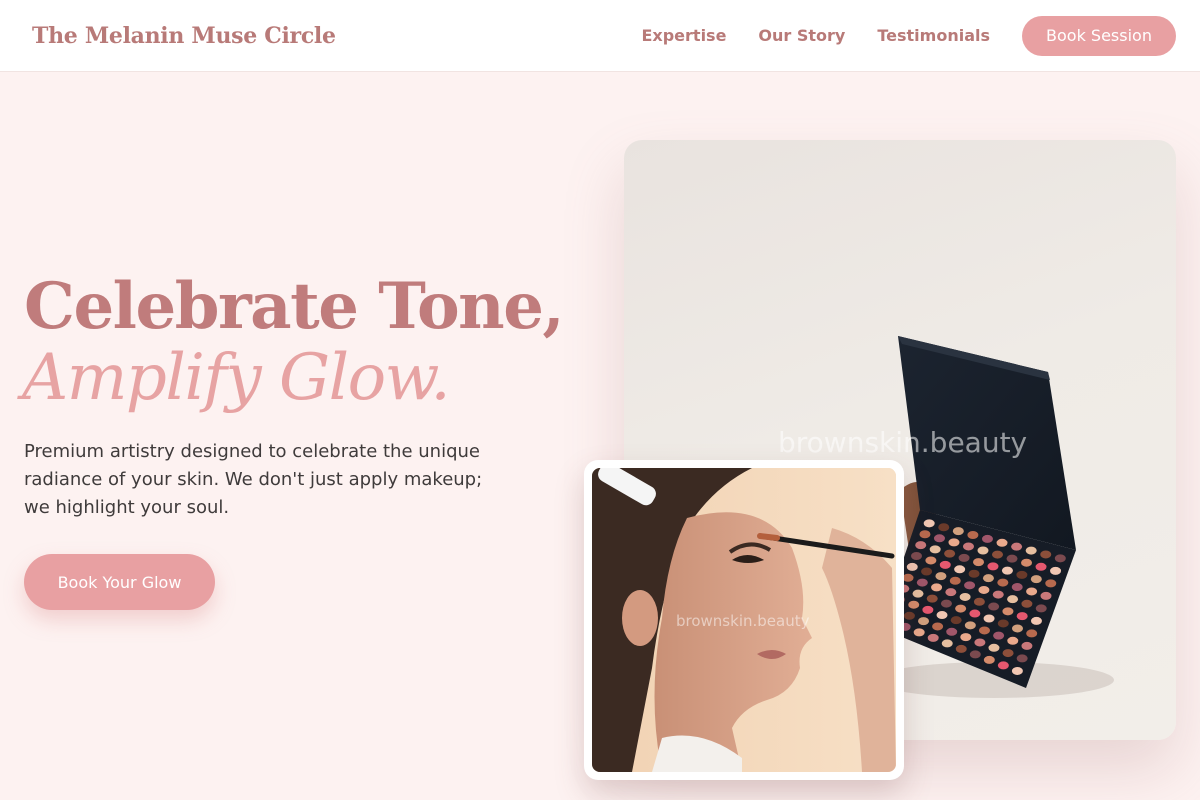 The height and width of the screenshot is (800, 1200). What do you see at coordinates (119, 582) in the screenshot?
I see `book-your-glow-button: Book Your Glow` at bounding box center [119, 582].